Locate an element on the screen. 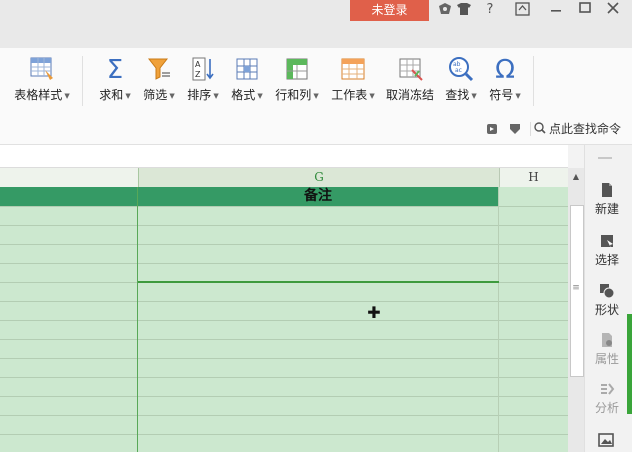 The image size is (632, 452). selection-border is located at coordinates (318, 282).